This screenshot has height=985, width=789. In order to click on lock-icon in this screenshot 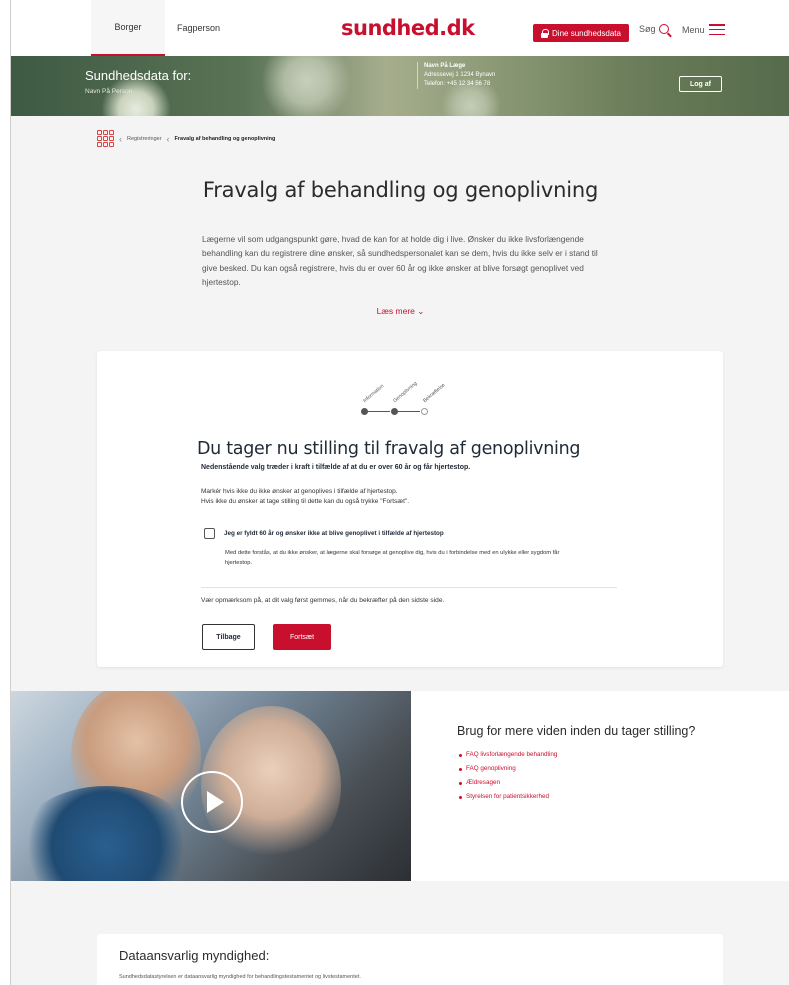, I will do `click(545, 33)`.